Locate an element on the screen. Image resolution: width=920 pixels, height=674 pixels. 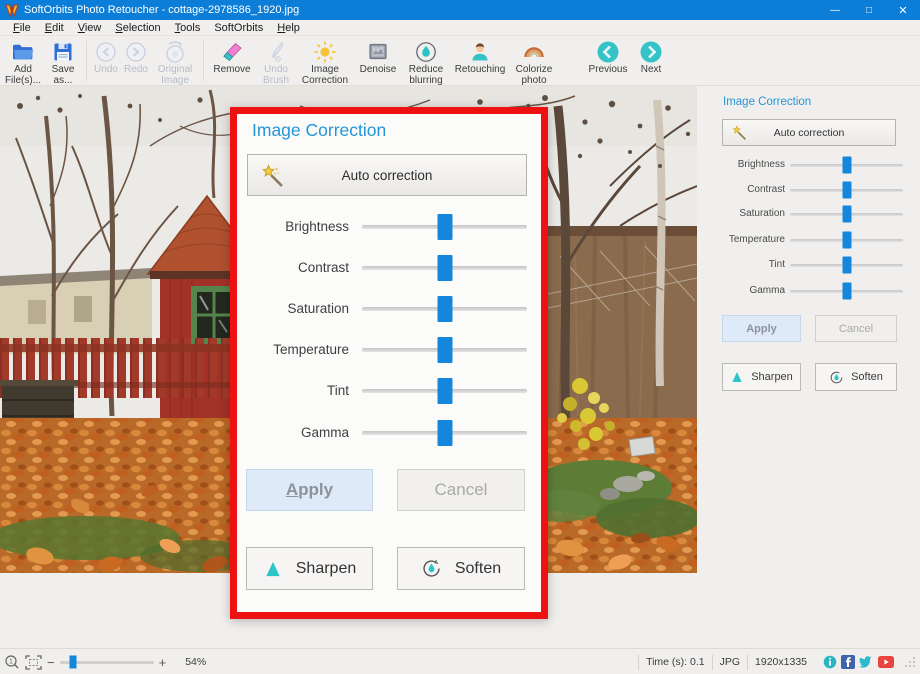
brush-icon is located at coordinates (276, 52).